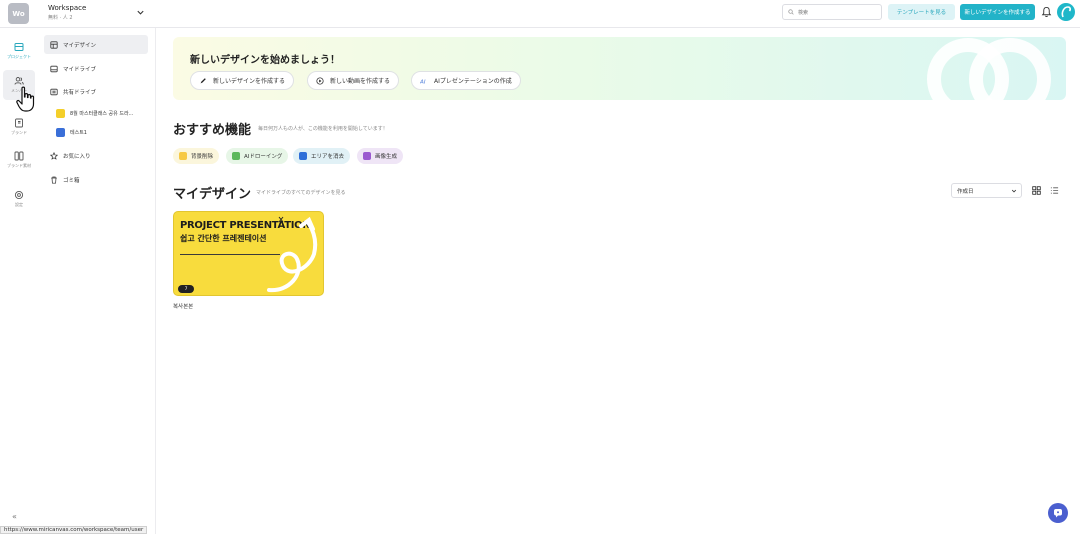 The image size is (1080, 534). What do you see at coordinates (19, 81) in the screenshot?
I see `members-icon` at bounding box center [19, 81].